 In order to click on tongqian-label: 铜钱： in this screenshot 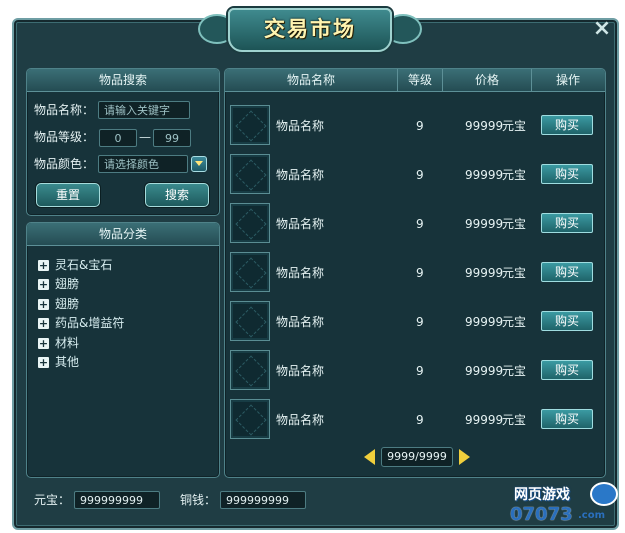, I will do `click(198, 500)`.